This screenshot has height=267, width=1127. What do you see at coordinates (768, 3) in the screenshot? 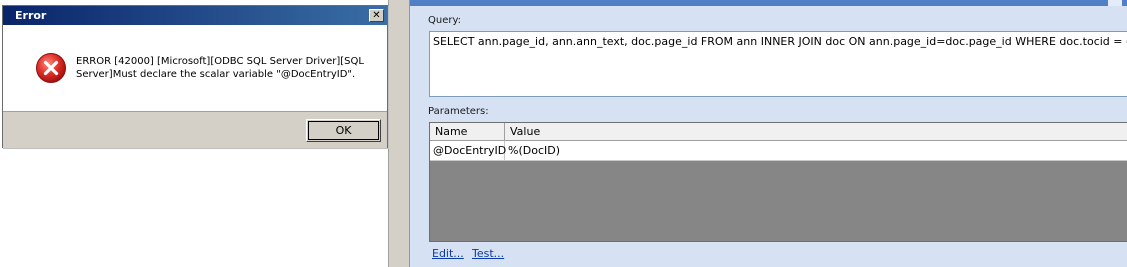
I see `panel-titlebar` at bounding box center [768, 3].